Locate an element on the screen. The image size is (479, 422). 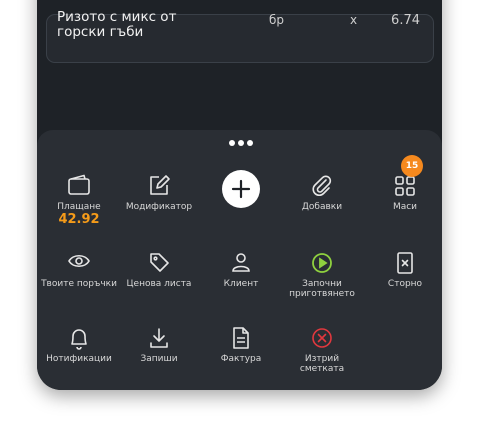
tables-badge: 15 is located at coordinates (412, 166).